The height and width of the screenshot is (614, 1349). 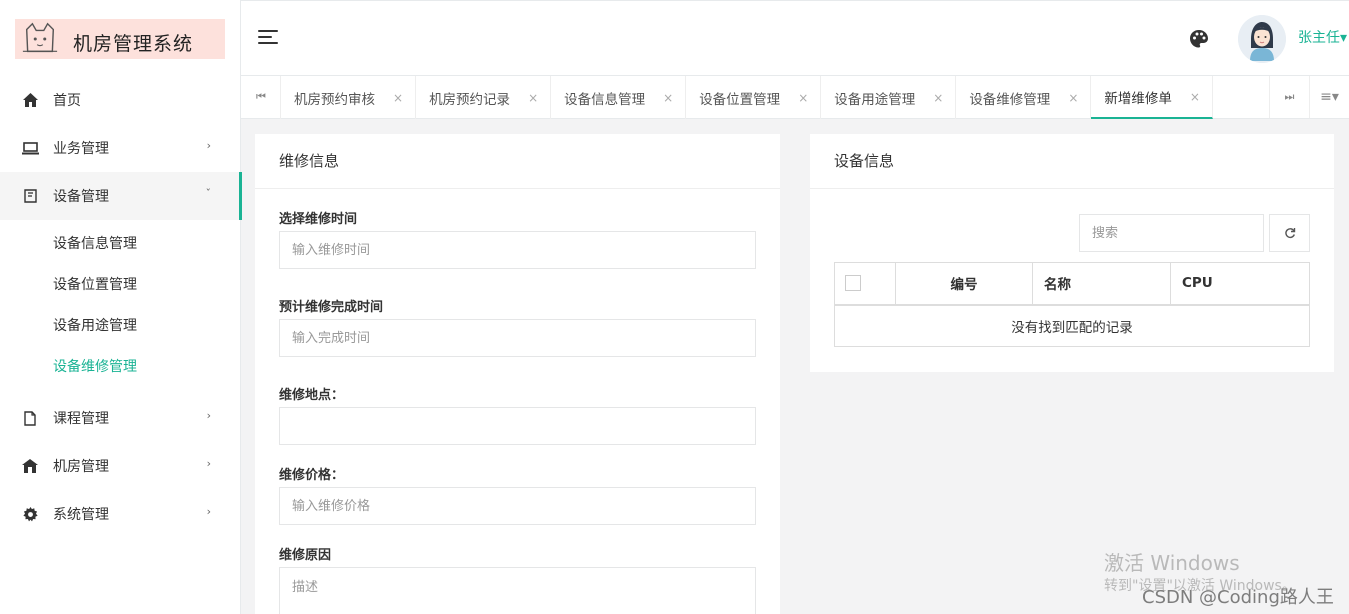 What do you see at coordinates (1238, 597) in the screenshot?
I see `csdn-credit-watermark: CSDN @Coding路人王` at bounding box center [1238, 597].